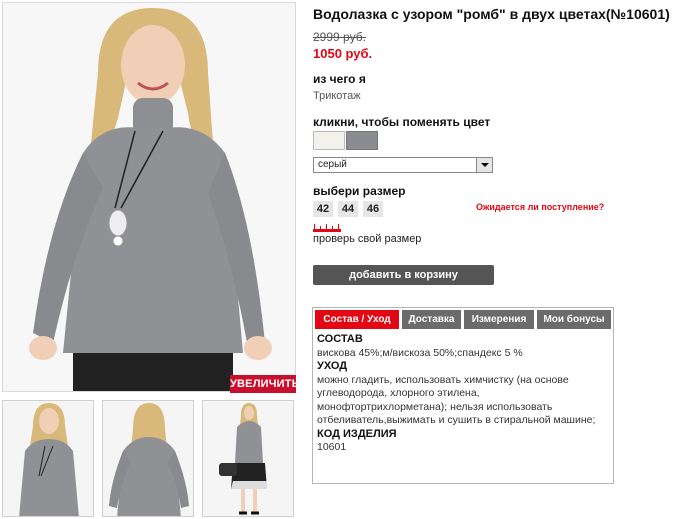 The width and height of the screenshot is (685, 519). What do you see at coordinates (327, 228) in the screenshot?
I see `ruler-icon` at bounding box center [327, 228].